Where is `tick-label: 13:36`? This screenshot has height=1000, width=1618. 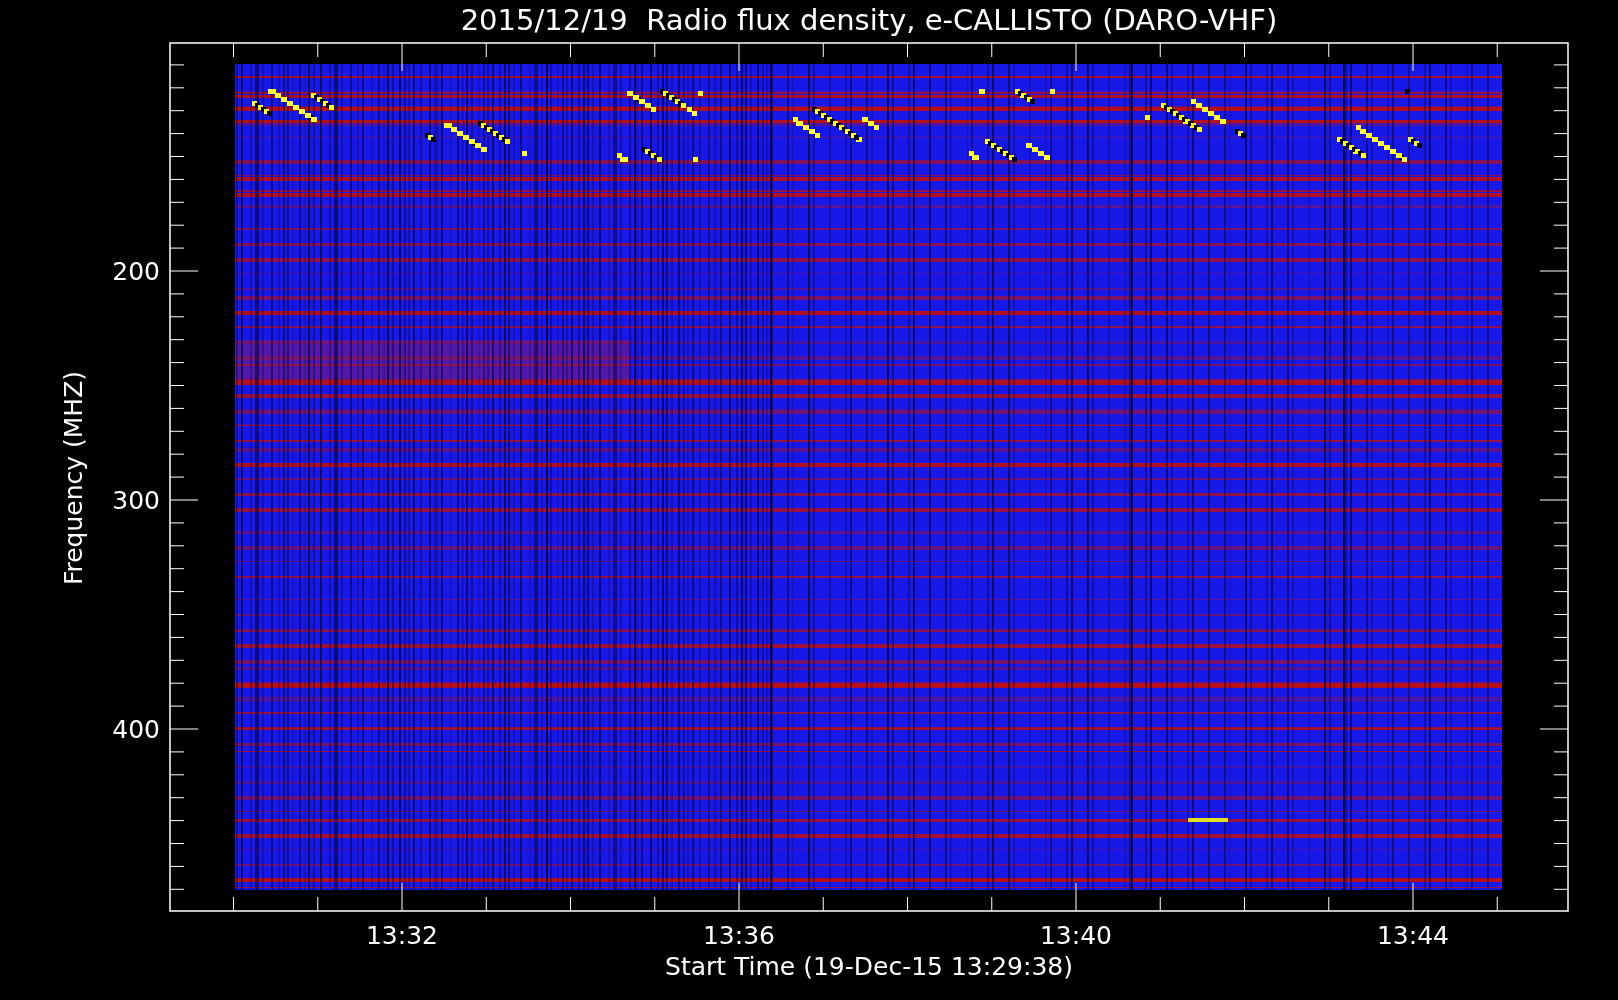
tick-label: 13:36 is located at coordinates (739, 935).